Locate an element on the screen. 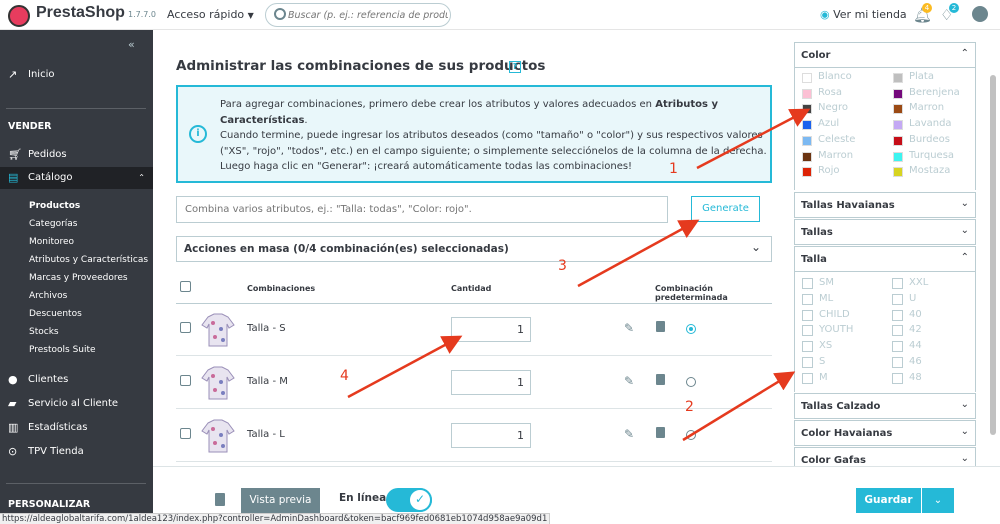  sidebar-subitem-productos: Productos is located at coordinates (54, 206).